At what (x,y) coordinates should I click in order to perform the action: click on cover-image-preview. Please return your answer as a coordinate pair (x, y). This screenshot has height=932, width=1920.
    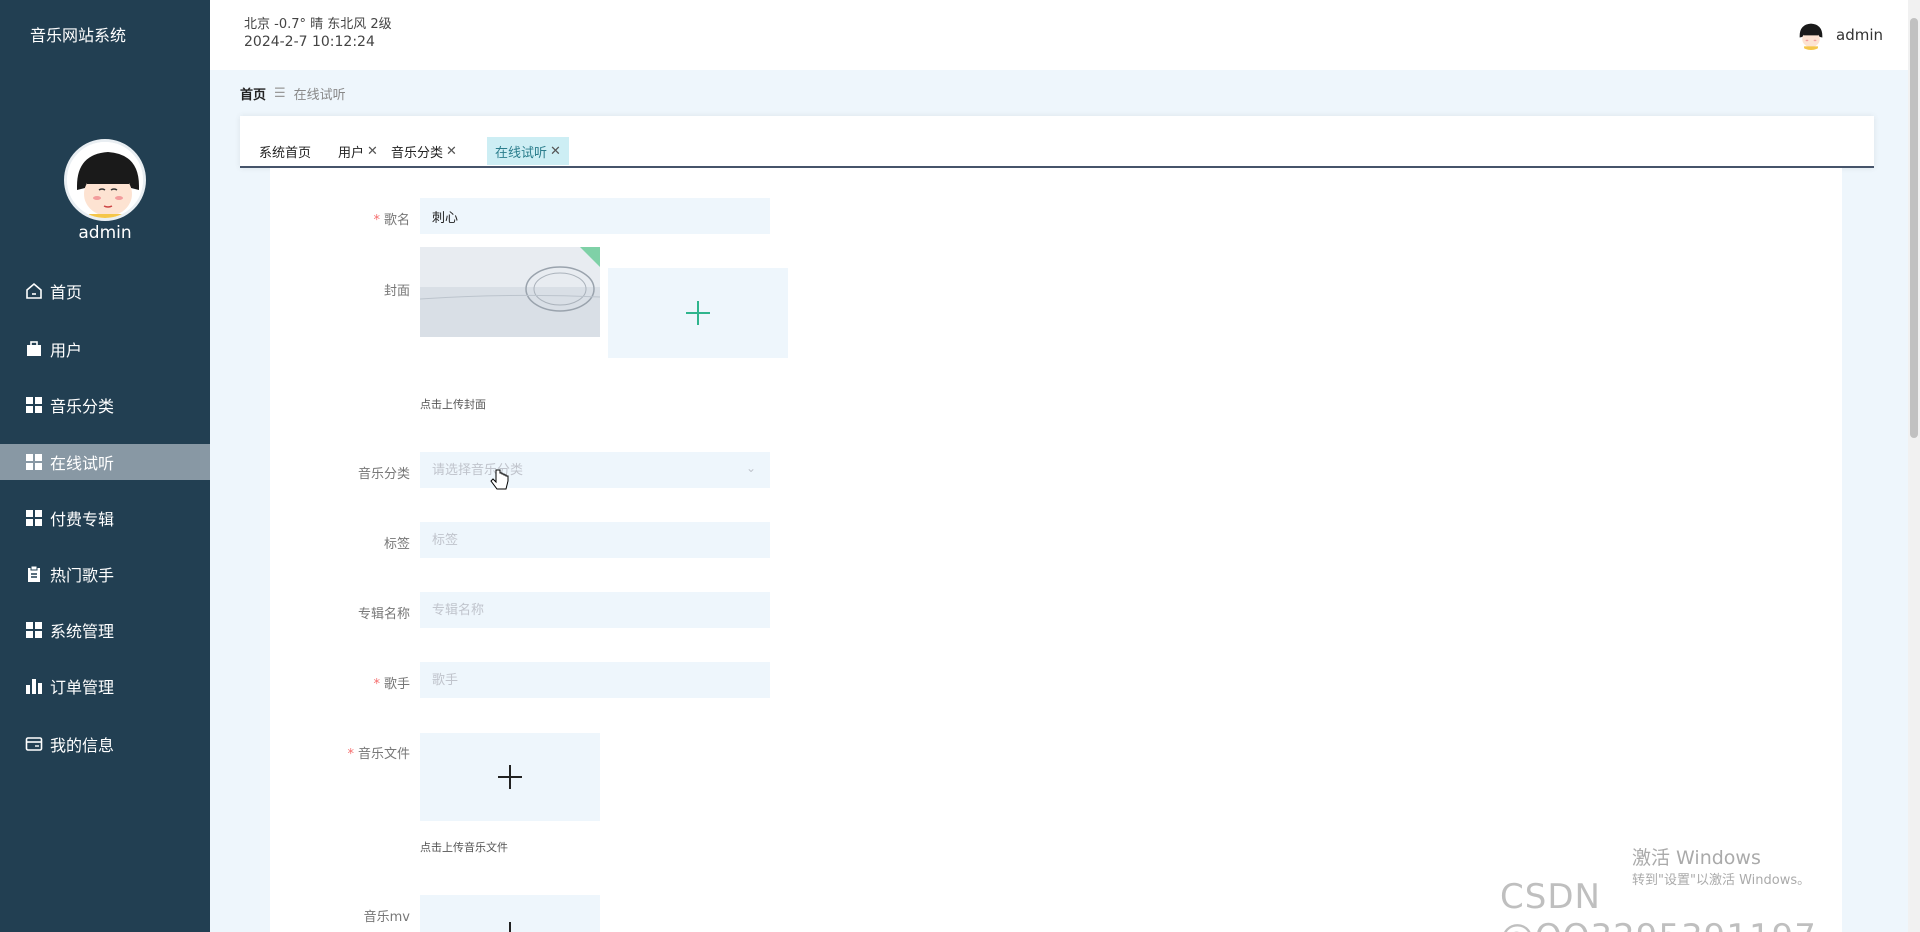
    Looking at the image, I should click on (510, 292).